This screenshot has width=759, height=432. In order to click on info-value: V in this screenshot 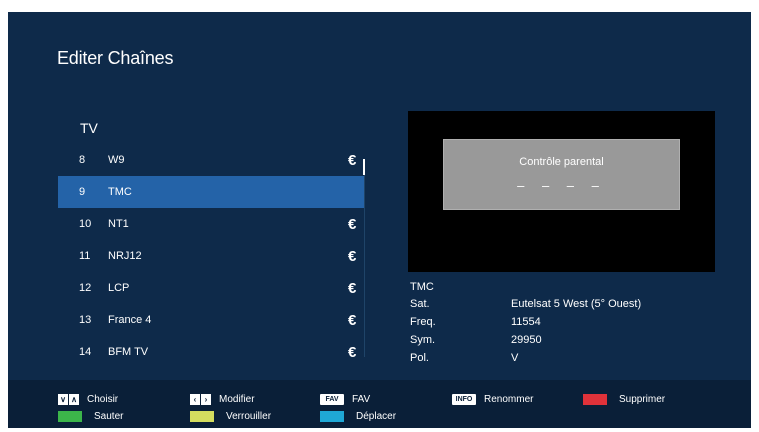, I will do `click(515, 358)`.